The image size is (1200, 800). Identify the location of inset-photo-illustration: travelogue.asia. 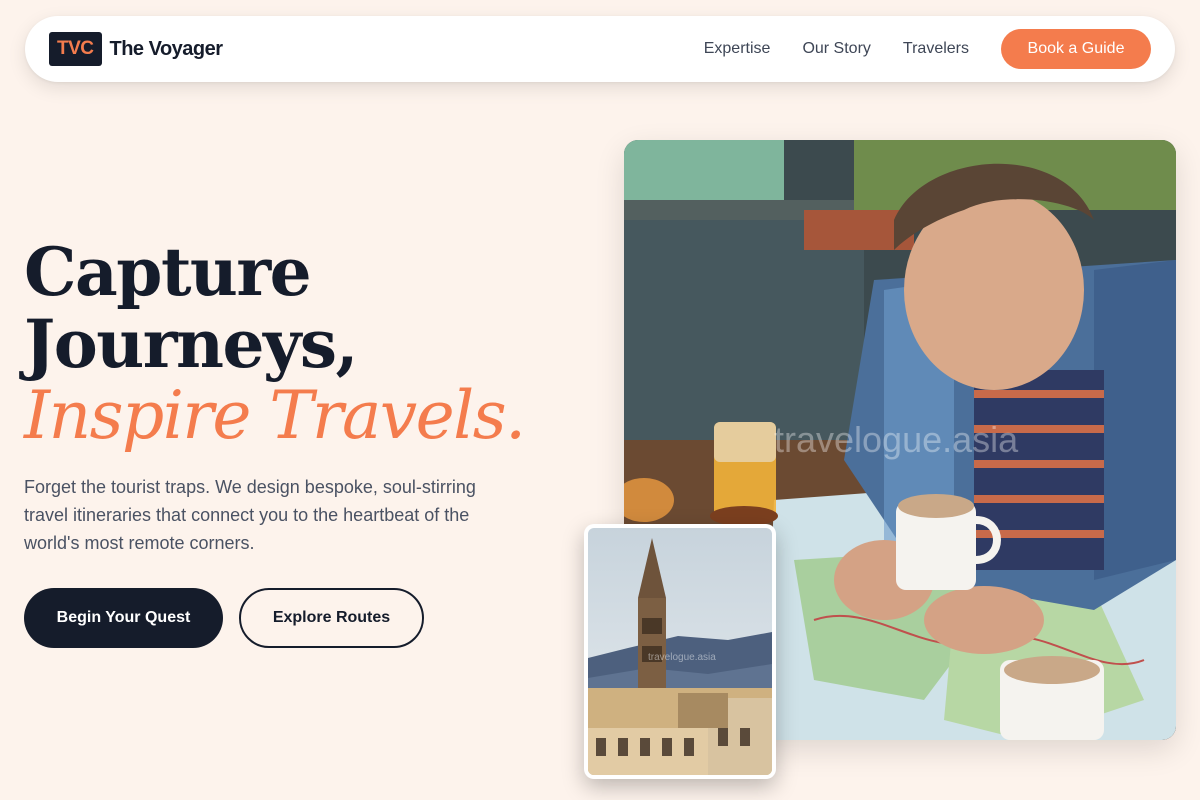
(680, 651).